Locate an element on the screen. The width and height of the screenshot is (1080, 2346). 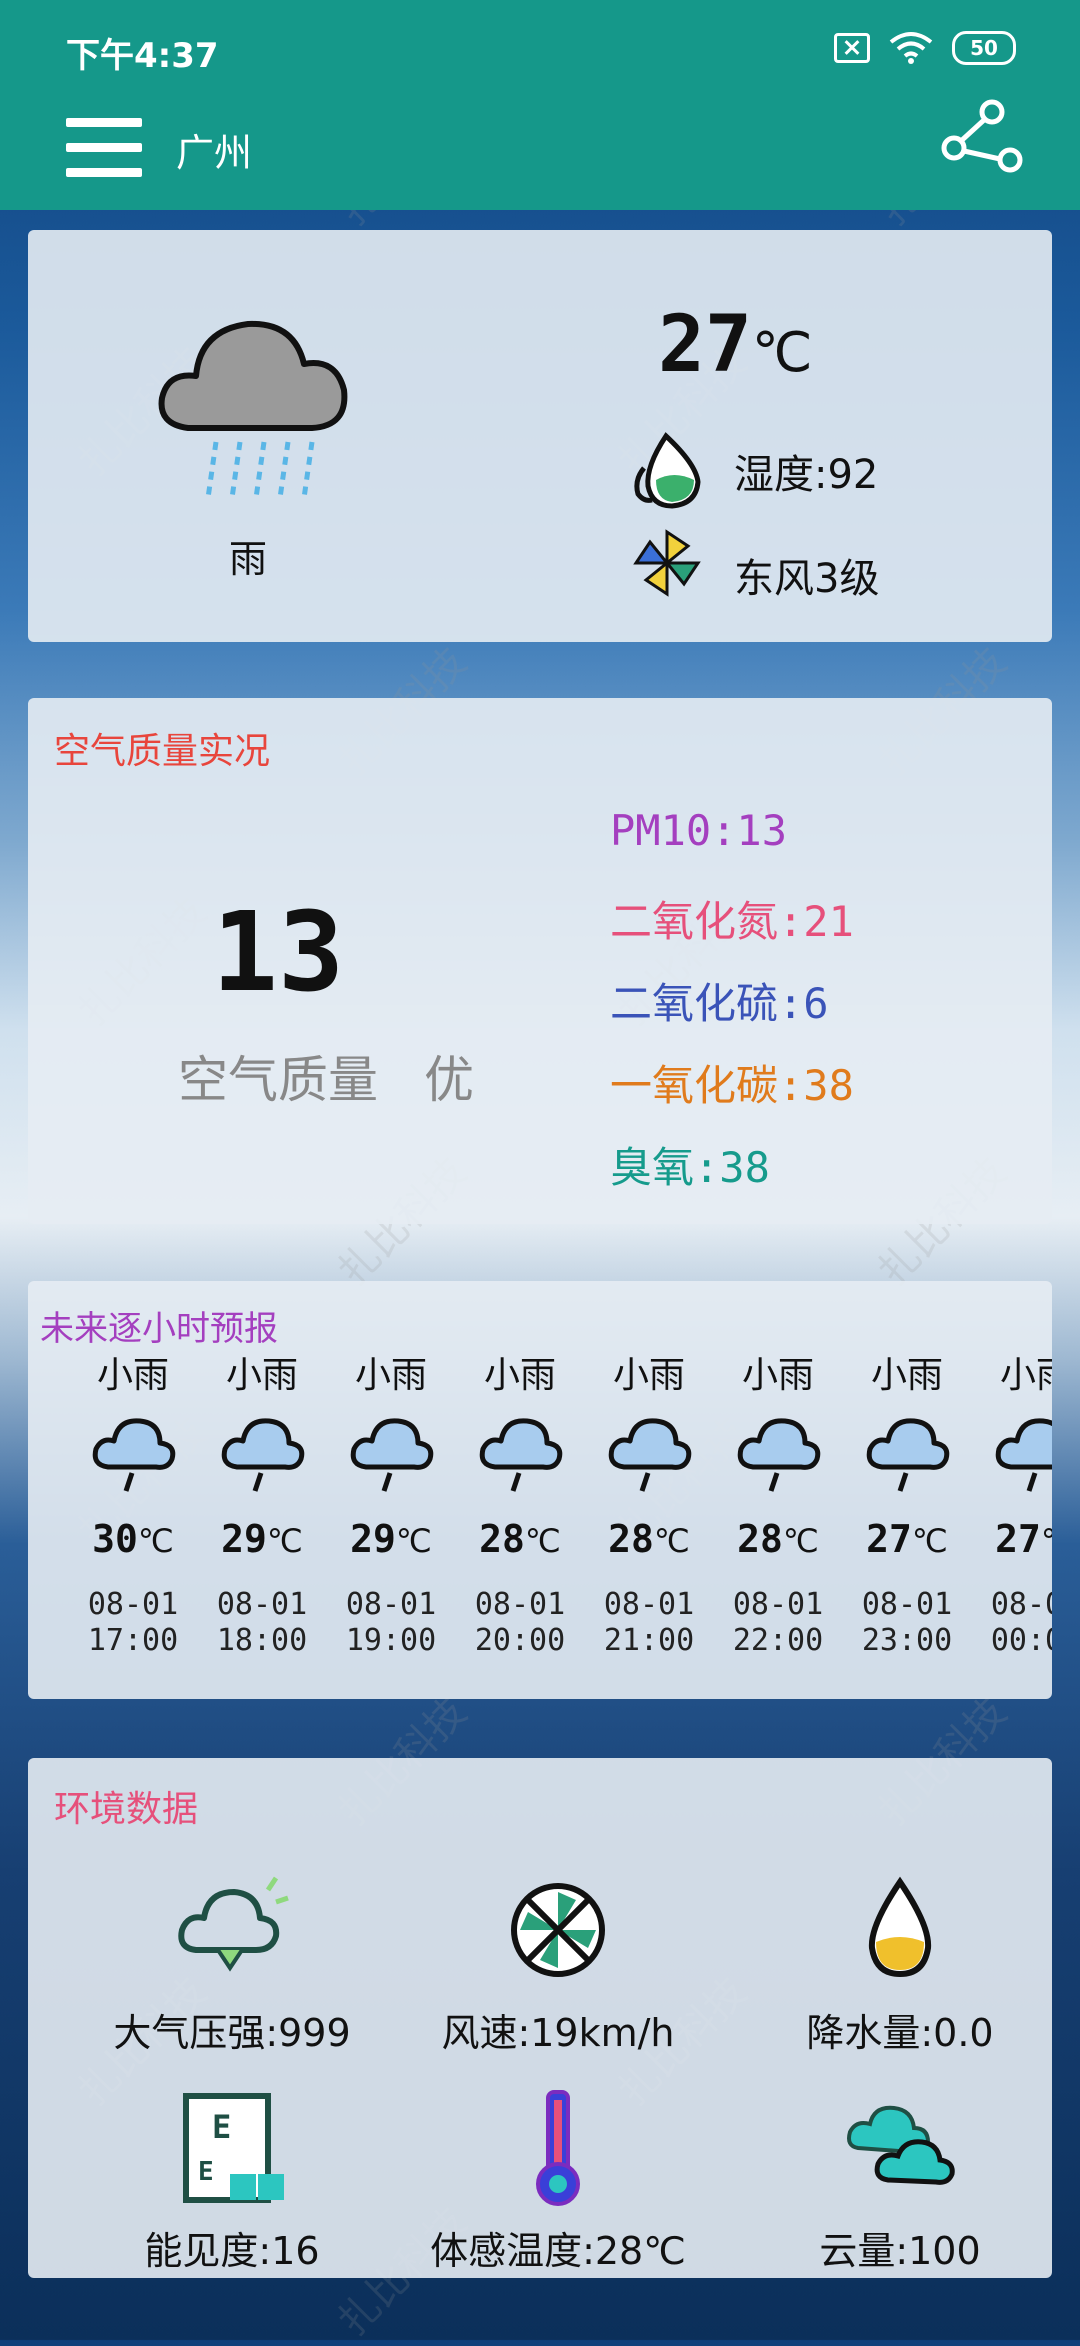
city-title: 广州 is located at coordinates (214, 149).